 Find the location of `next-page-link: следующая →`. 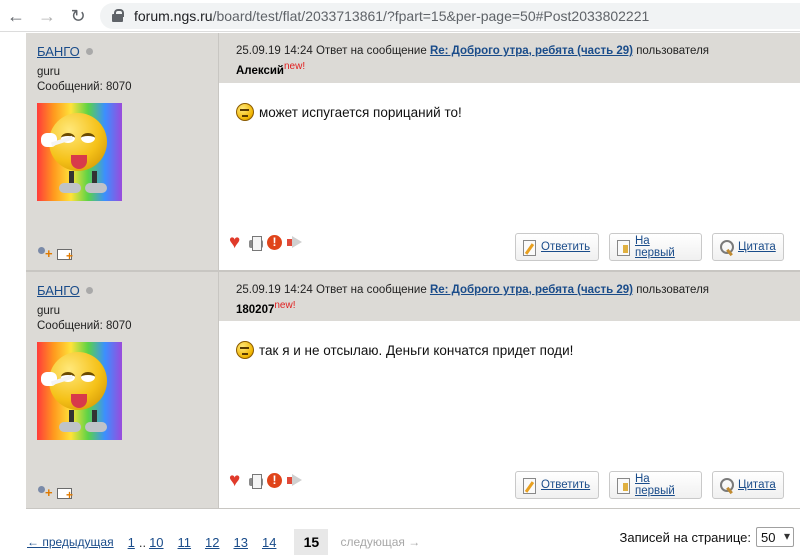

next-page-link: следующая → is located at coordinates (380, 542).